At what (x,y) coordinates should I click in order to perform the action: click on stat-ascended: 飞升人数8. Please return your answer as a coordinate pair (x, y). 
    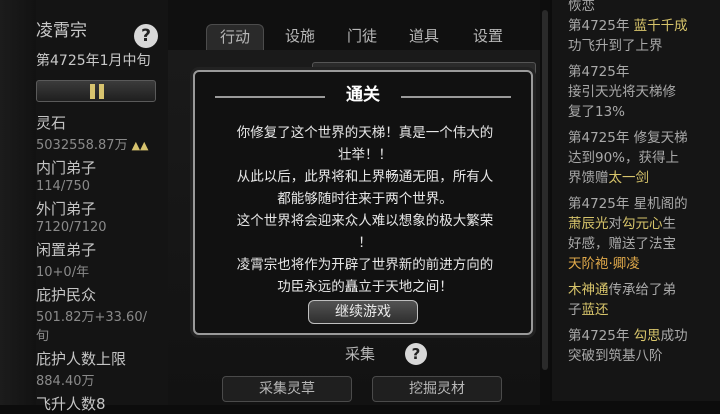
    Looking at the image, I should click on (97, 403).